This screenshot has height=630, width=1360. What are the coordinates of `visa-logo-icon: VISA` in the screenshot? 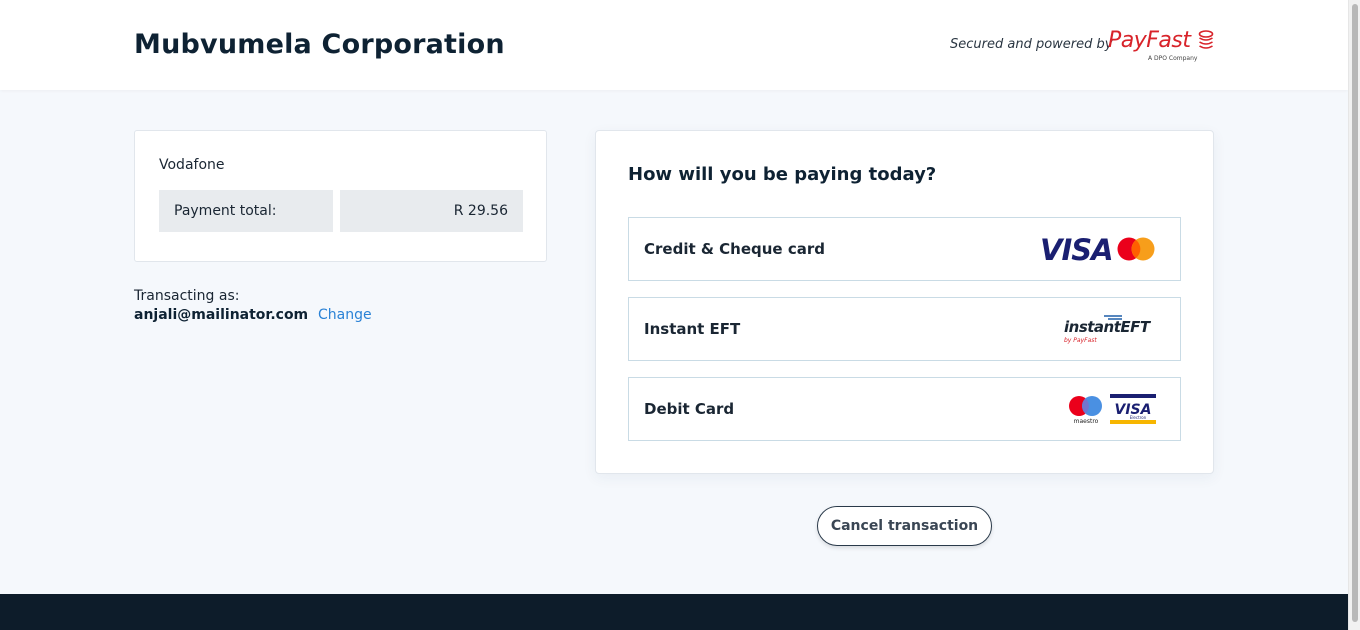 It's located at (1077, 249).